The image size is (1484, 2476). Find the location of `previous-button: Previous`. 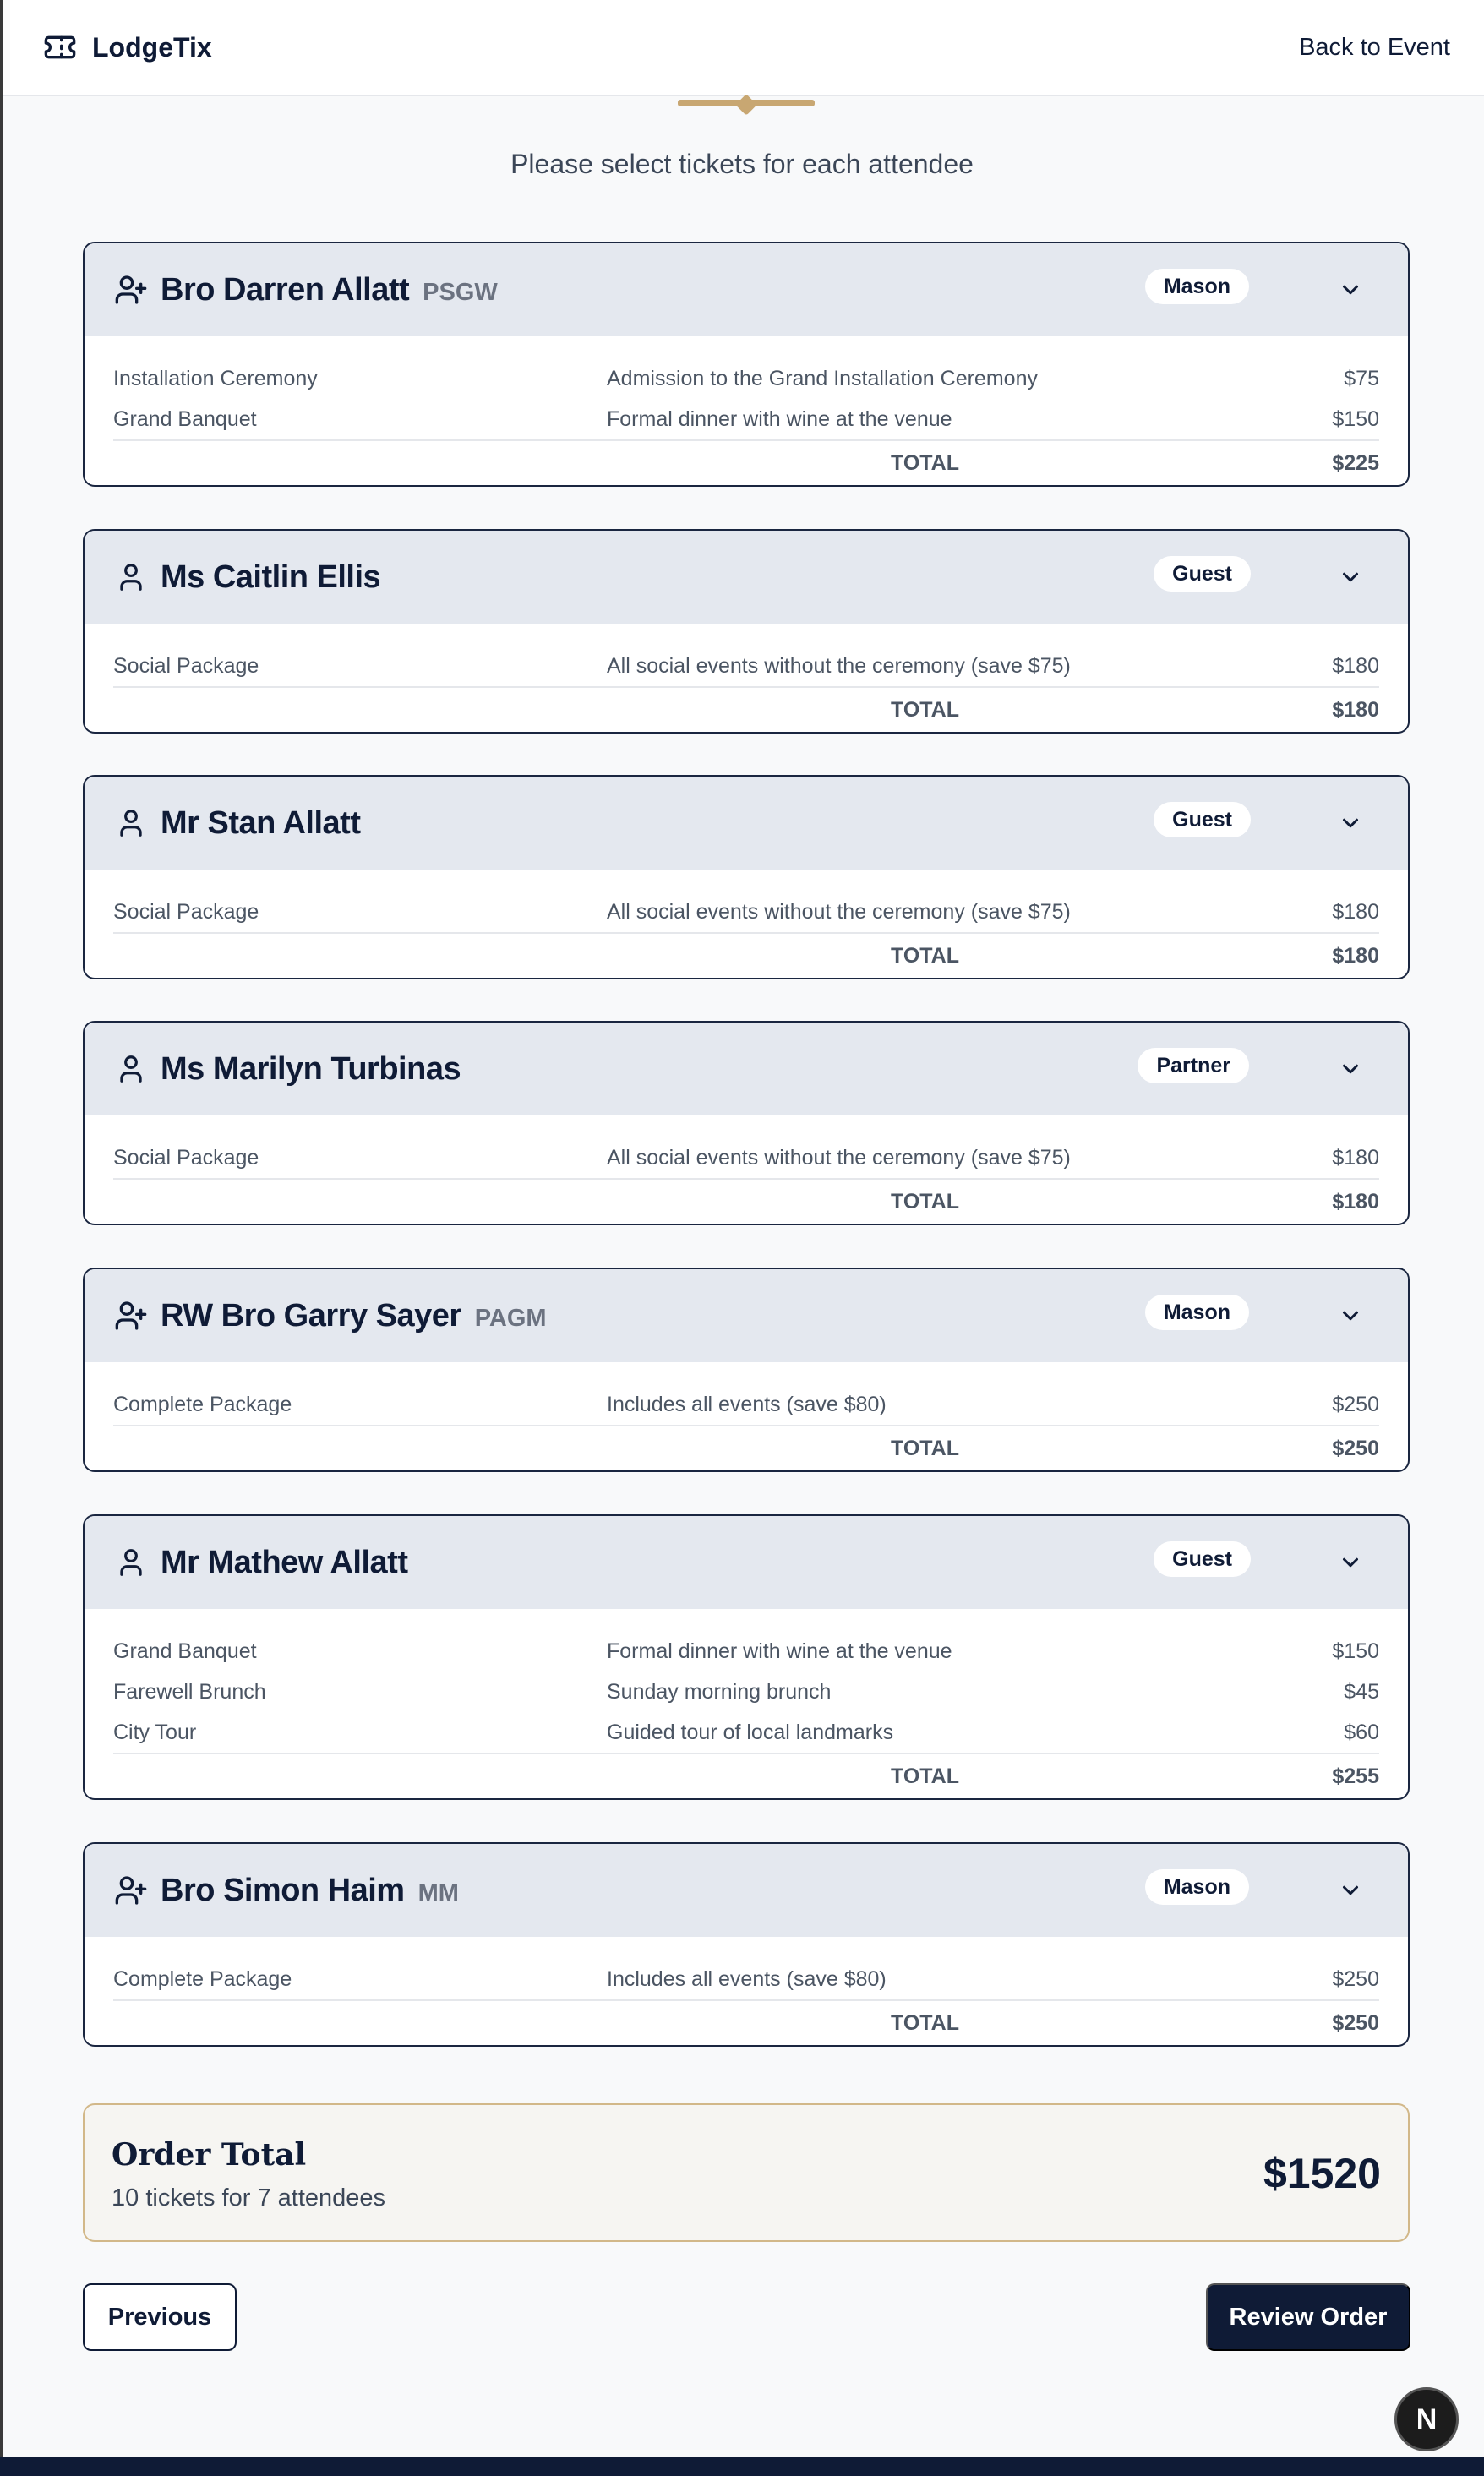

previous-button: Previous is located at coordinates (160, 2317).